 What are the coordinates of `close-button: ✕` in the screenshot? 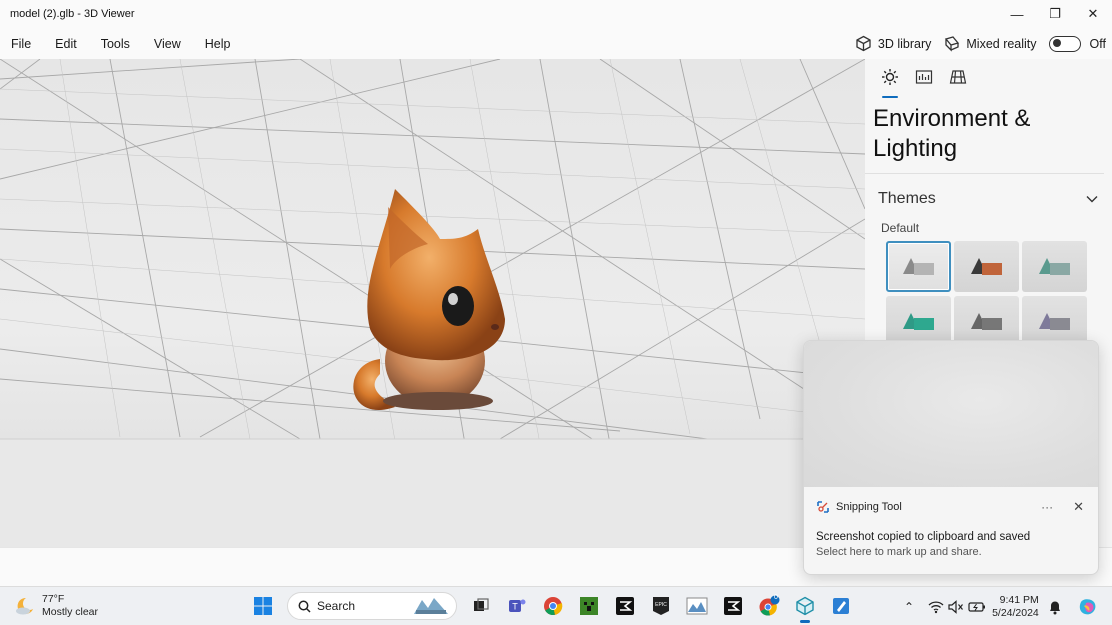 It's located at (1093, 14).